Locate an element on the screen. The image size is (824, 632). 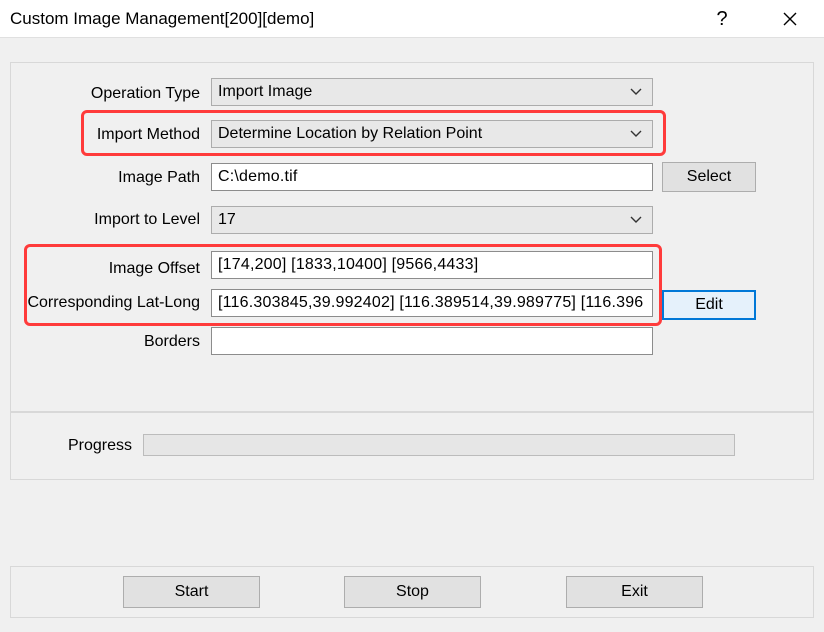
import-method-select: Determine Location by Relation Point is located at coordinates (432, 134).